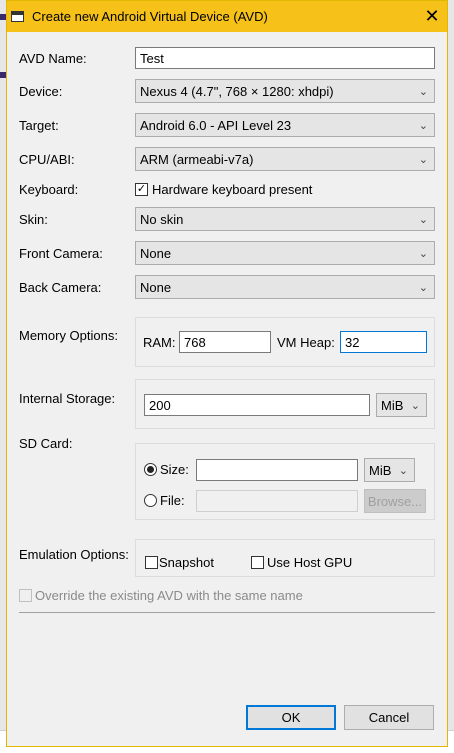 This screenshot has width=454, height=753. What do you see at coordinates (41, 91) in the screenshot?
I see `device-label: Device:` at bounding box center [41, 91].